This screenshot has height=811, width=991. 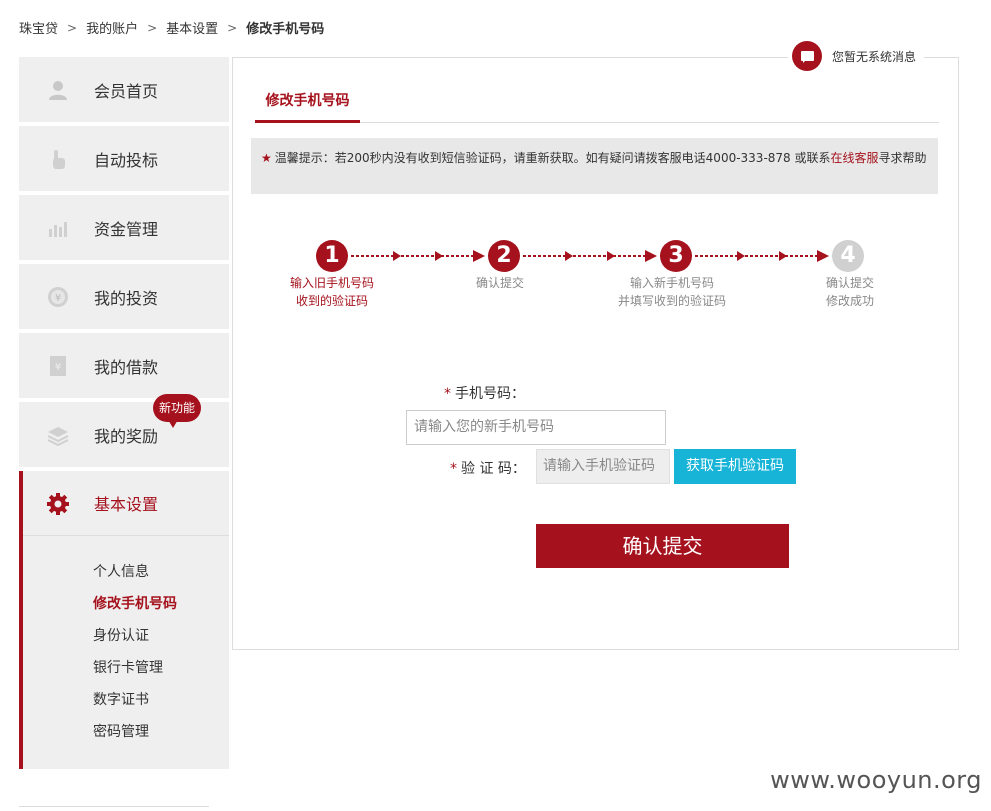 What do you see at coordinates (307, 104) in the screenshot?
I see `tab-change-phone: 修改手机号码` at bounding box center [307, 104].